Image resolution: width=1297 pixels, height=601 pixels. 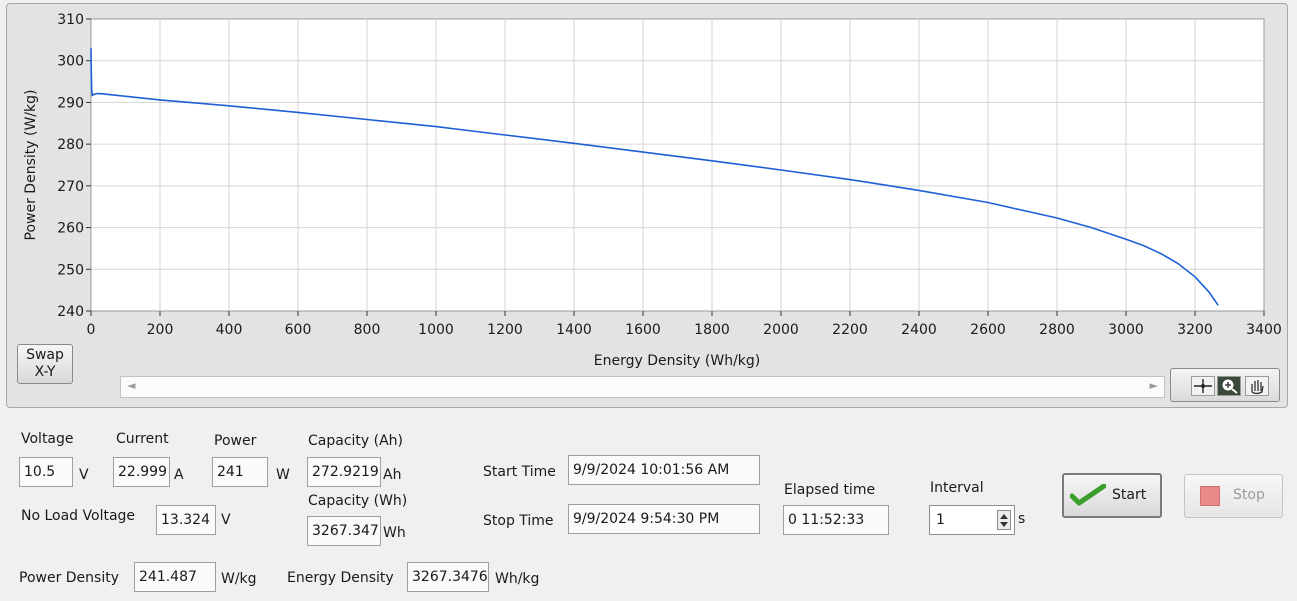 What do you see at coordinates (1249, 495) in the screenshot?
I see `stop-label: Stop` at bounding box center [1249, 495].